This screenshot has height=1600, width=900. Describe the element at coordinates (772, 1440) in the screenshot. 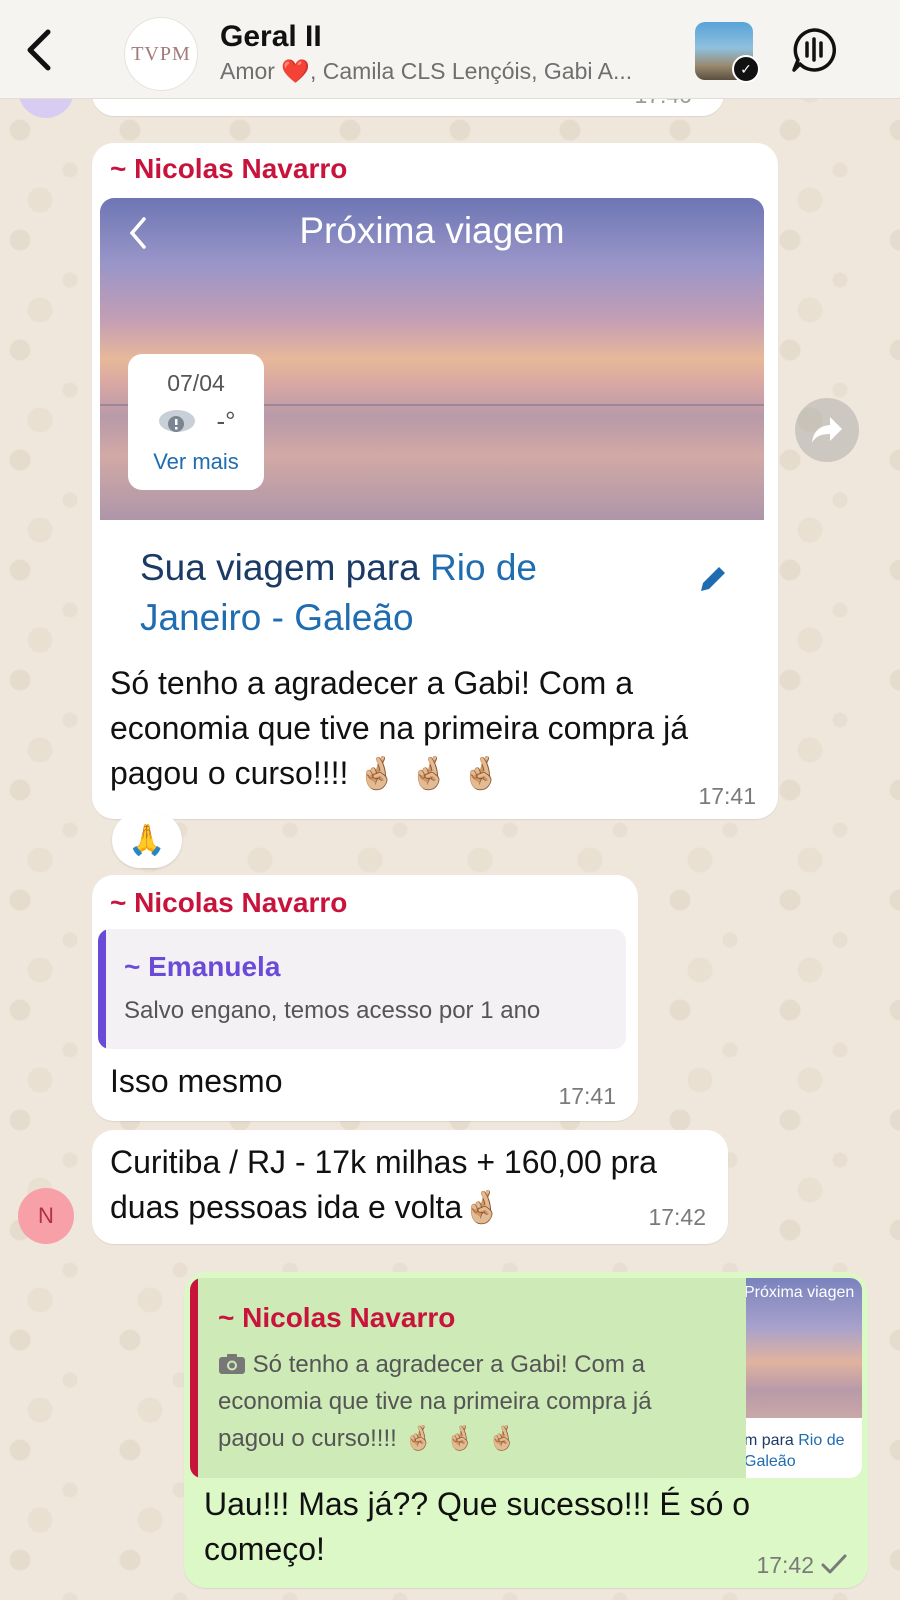

I see `thumbnail-caption-a: m para` at that location.